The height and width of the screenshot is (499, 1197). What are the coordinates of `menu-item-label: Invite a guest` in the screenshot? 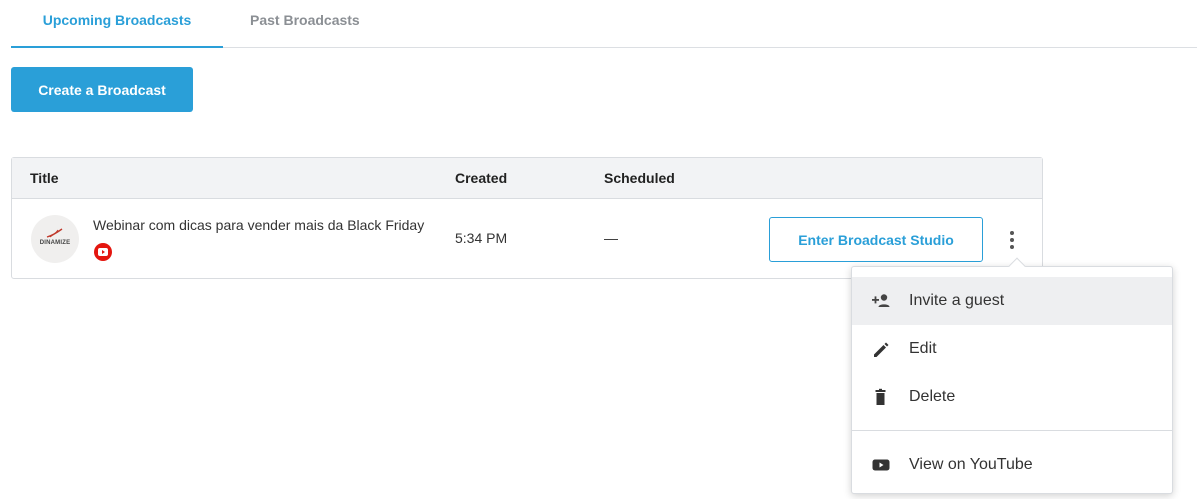 It's located at (957, 300).